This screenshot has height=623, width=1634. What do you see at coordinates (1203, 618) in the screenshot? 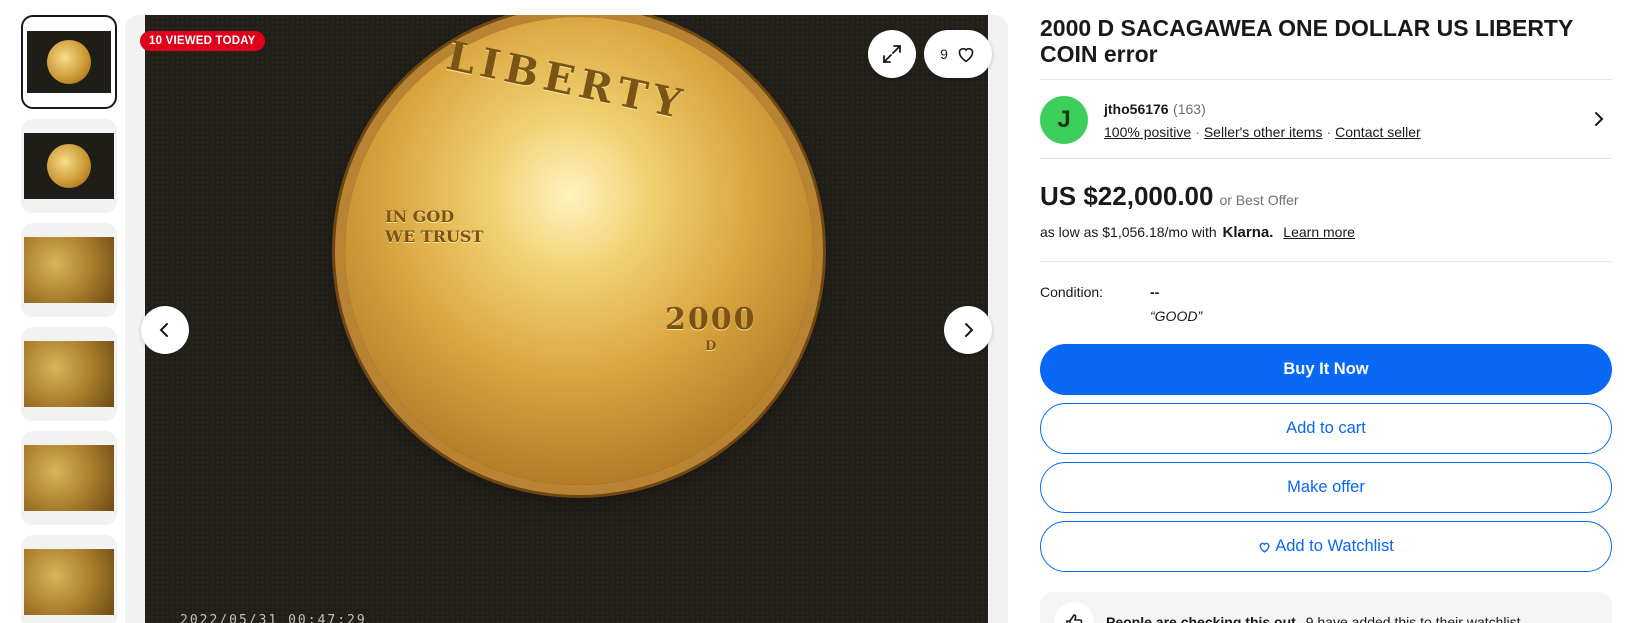
I see `people-checking-text: People are checking this out.` at bounding box center [1203, 618].